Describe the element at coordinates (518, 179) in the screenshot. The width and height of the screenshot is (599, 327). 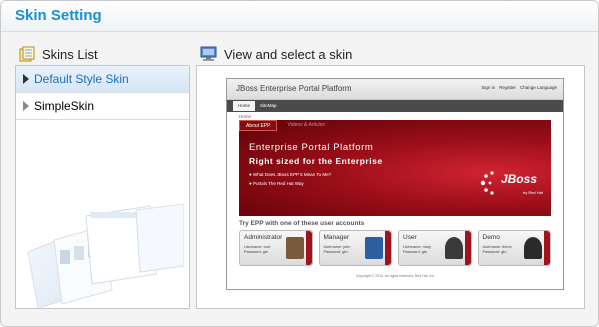
I see `preview-logo: JBoss` at that location.